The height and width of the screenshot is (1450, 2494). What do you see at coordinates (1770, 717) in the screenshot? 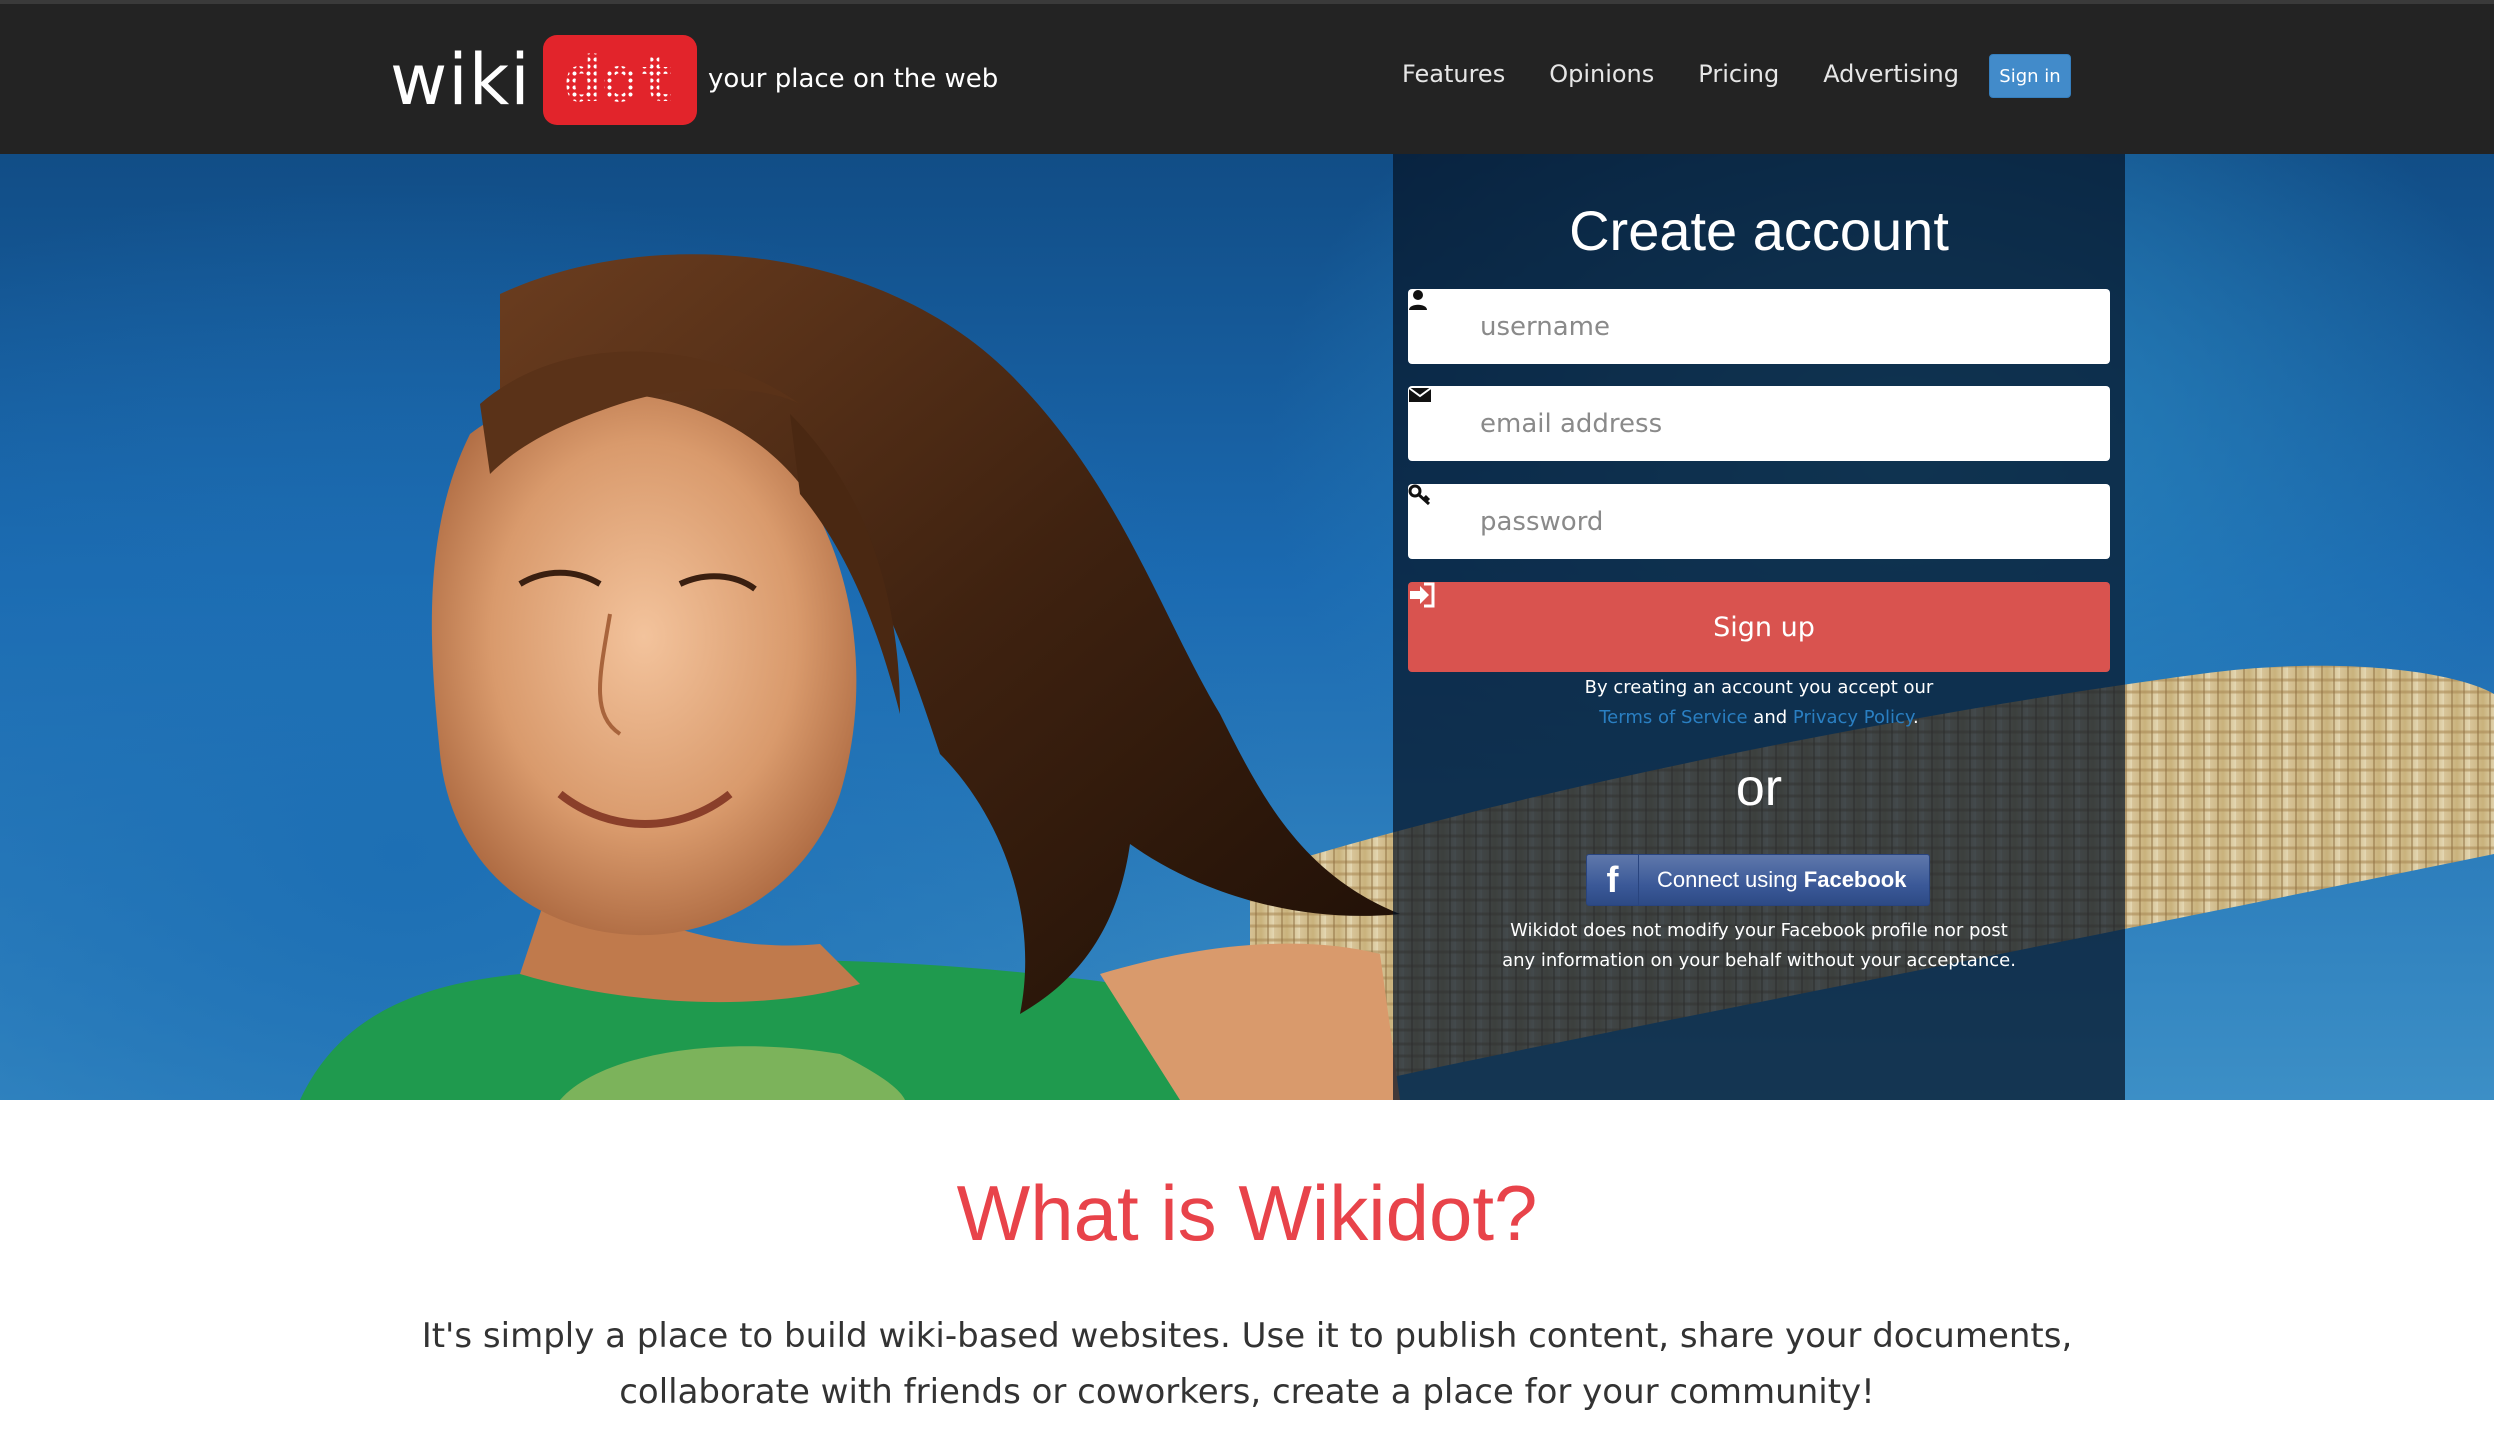
I see `terms-and: and` at bounding box center [1770, 717].